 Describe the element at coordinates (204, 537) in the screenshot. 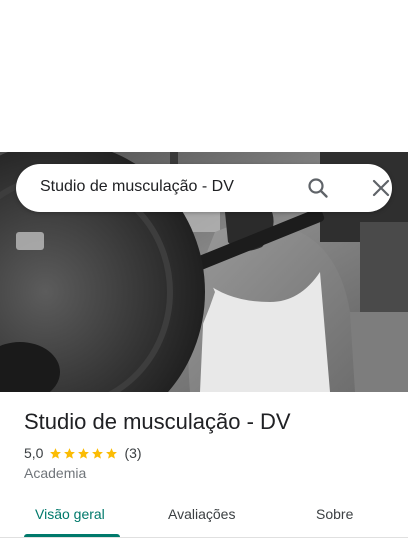

I see `tabs-divider` at that location.